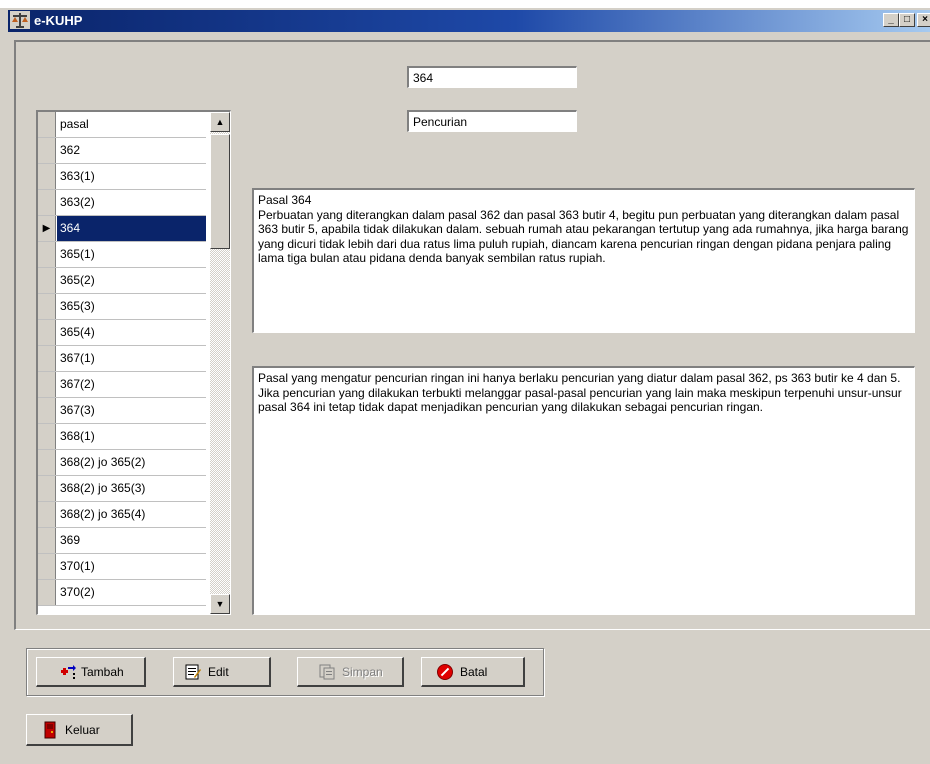 Image resolution: width=930 pixels, height=764 pixels. Describe the element at coordinates (220, 604) in the screenshot. I see `scroll-down-button: ▼` at that location.